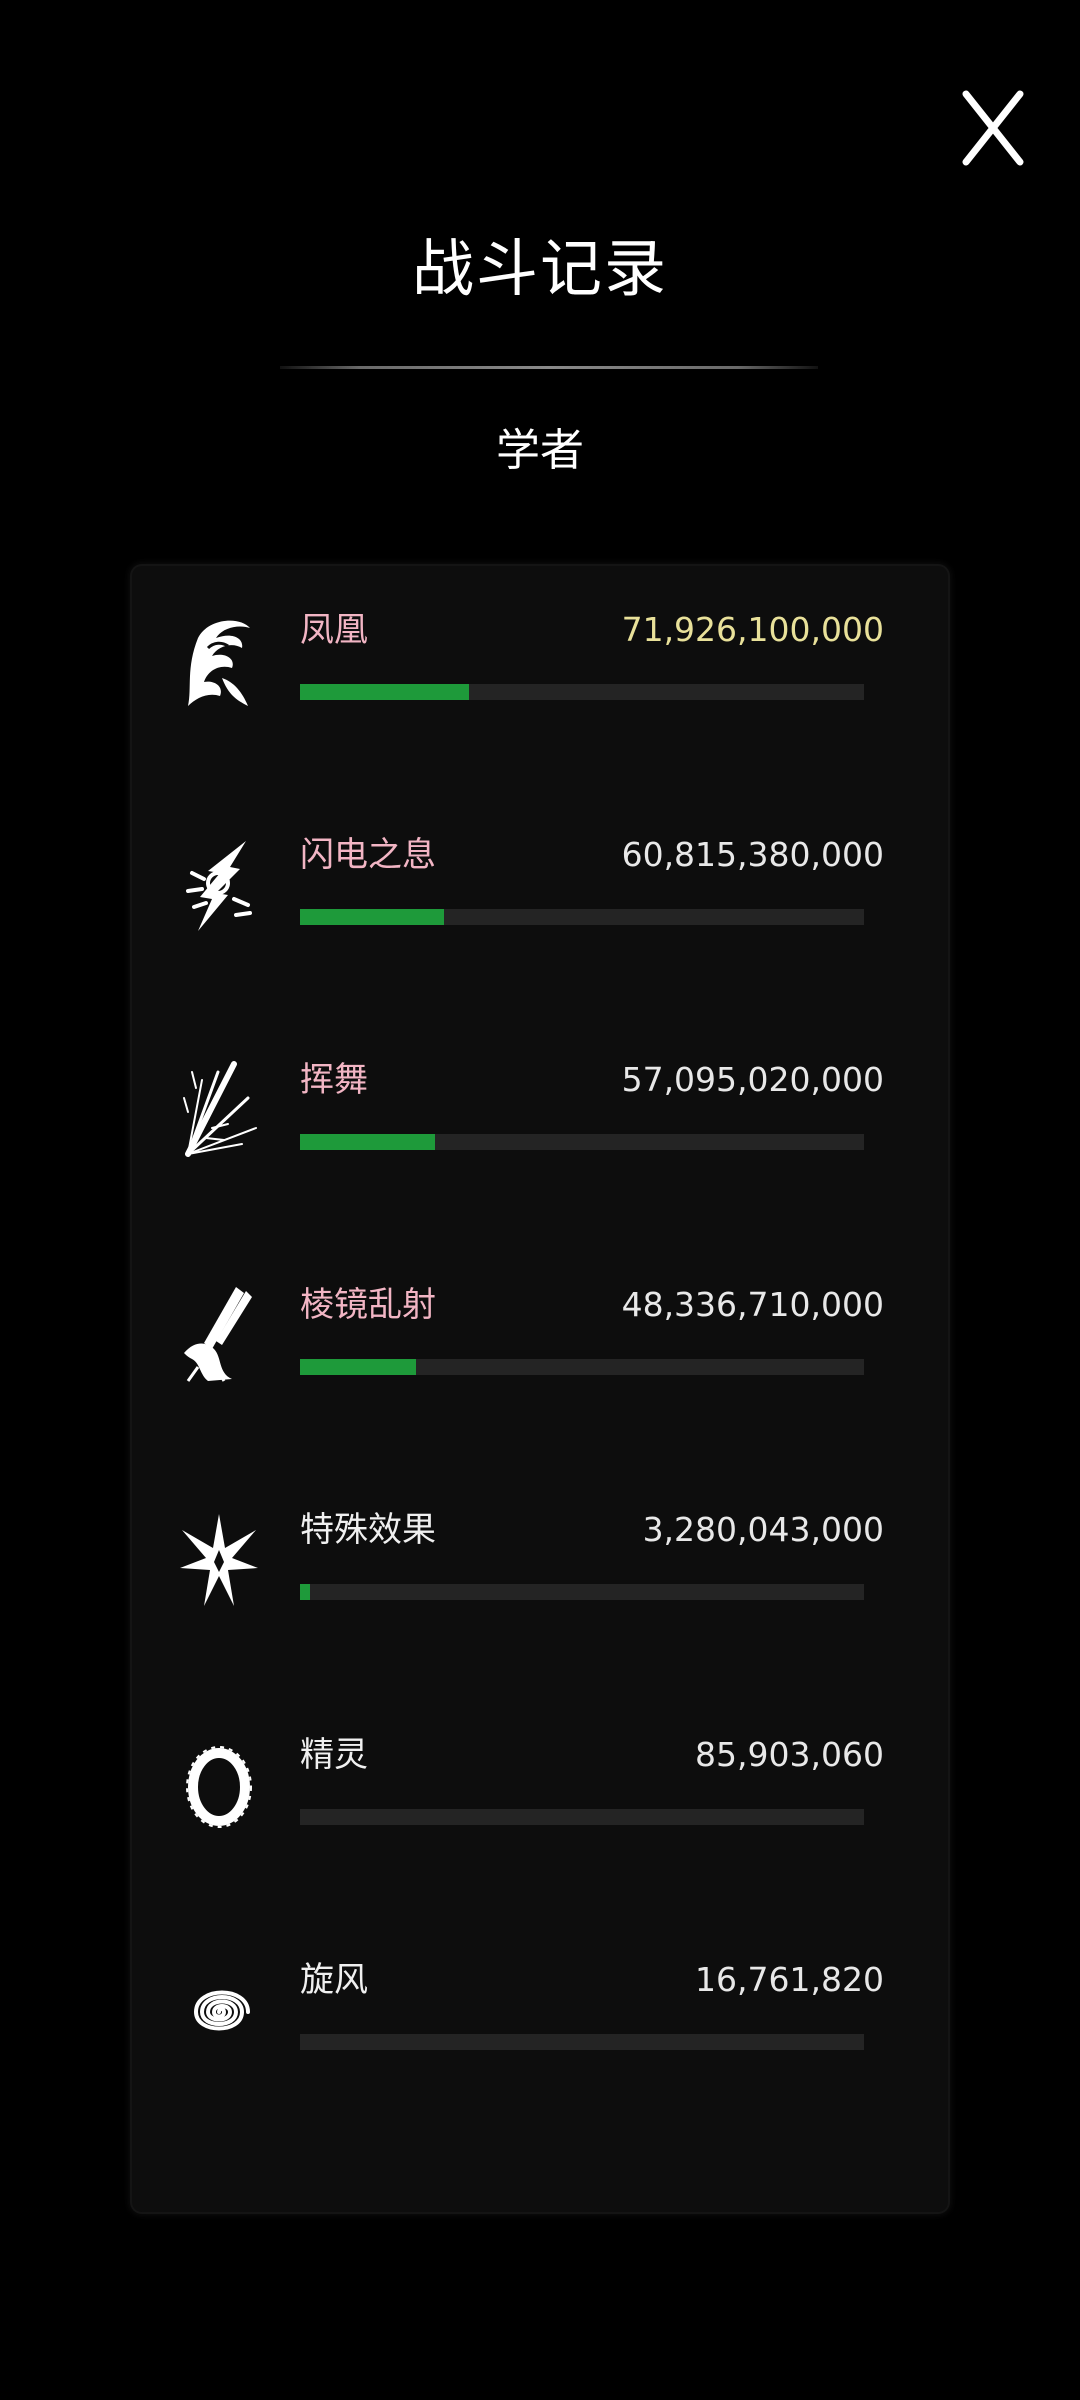  What do you see at coordinates (539, 268) in the screenshot?
I see `page-title: 战斗记录` at bounding box center [539, 268].